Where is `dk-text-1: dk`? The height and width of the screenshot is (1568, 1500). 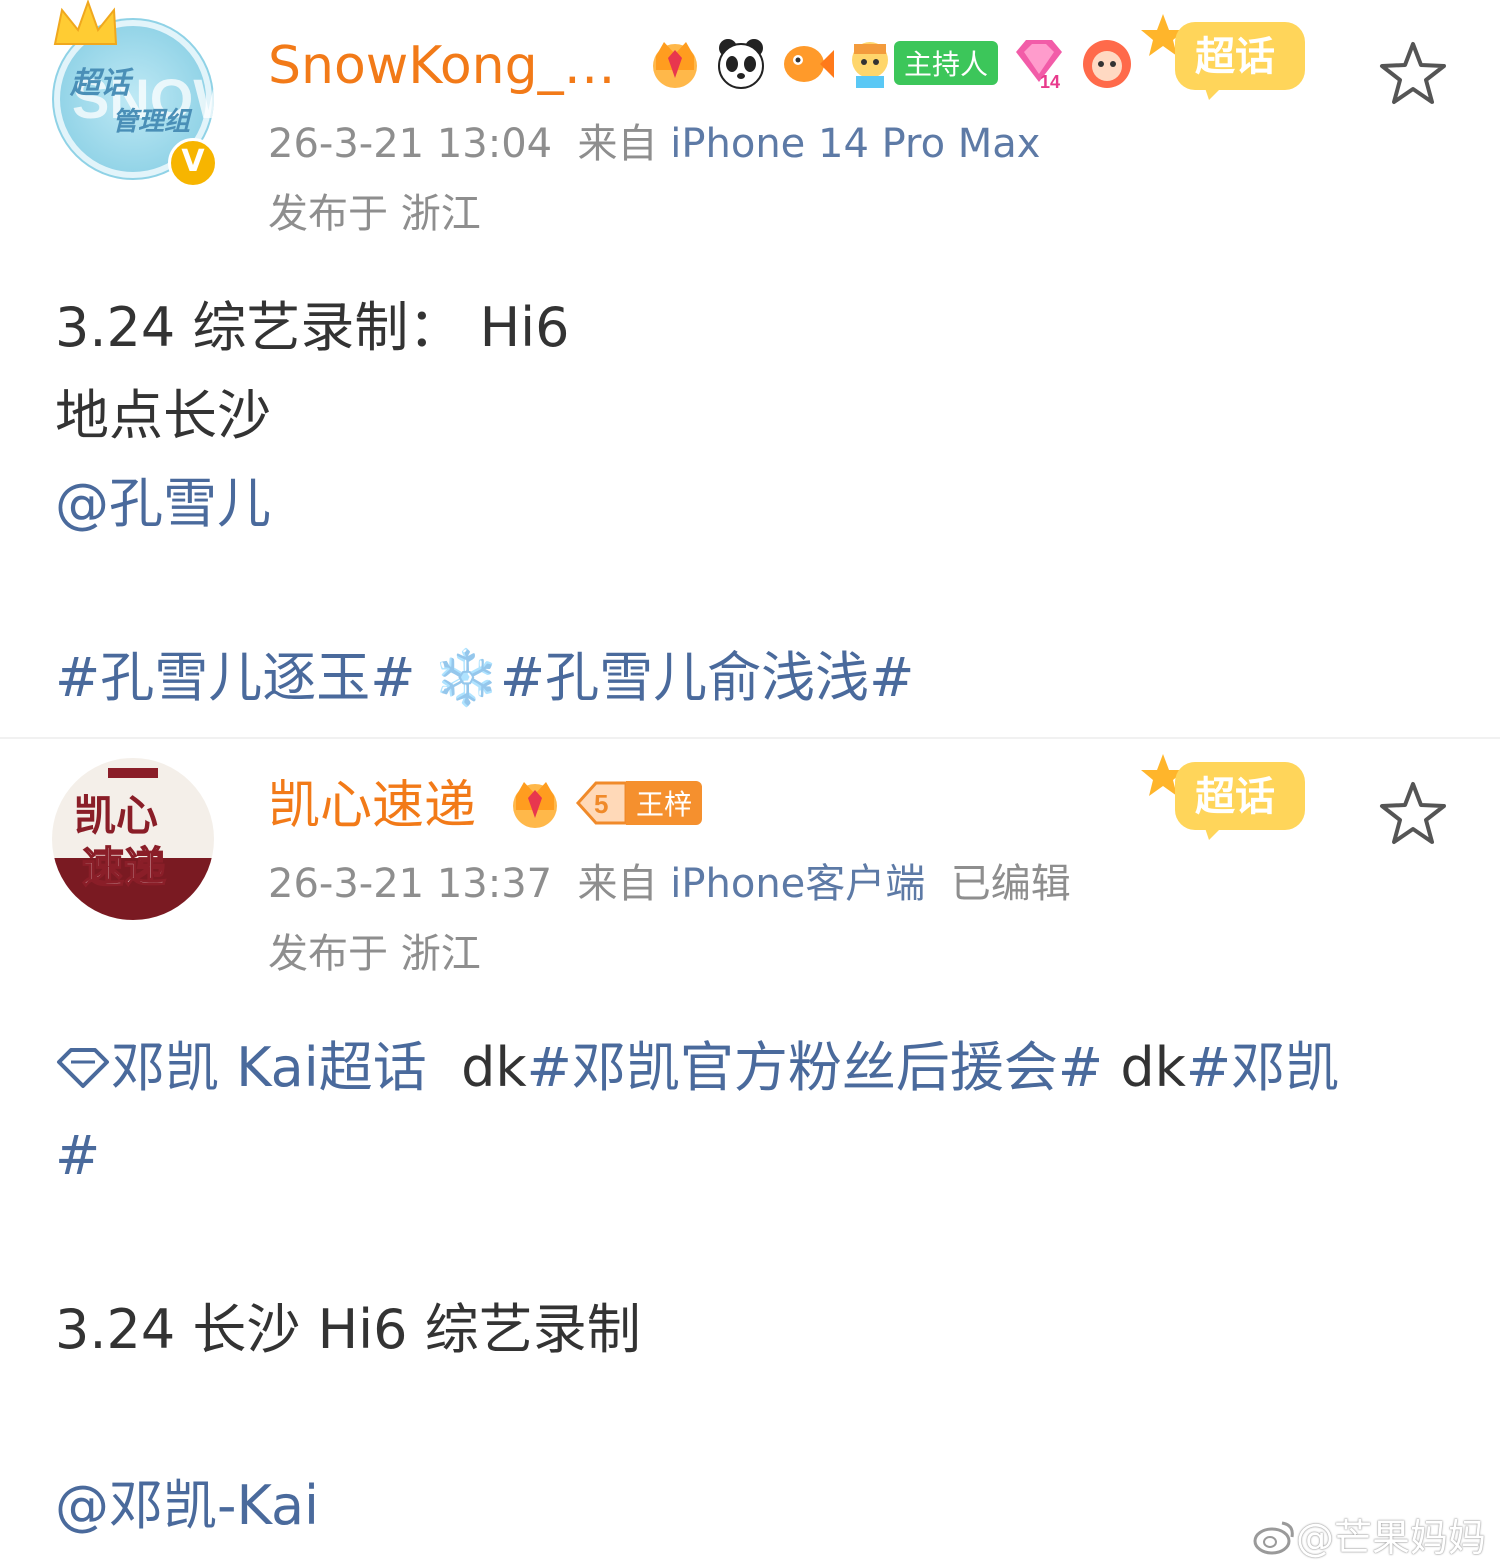 dk-text-1: dk is located at coordinates (494, 1067).